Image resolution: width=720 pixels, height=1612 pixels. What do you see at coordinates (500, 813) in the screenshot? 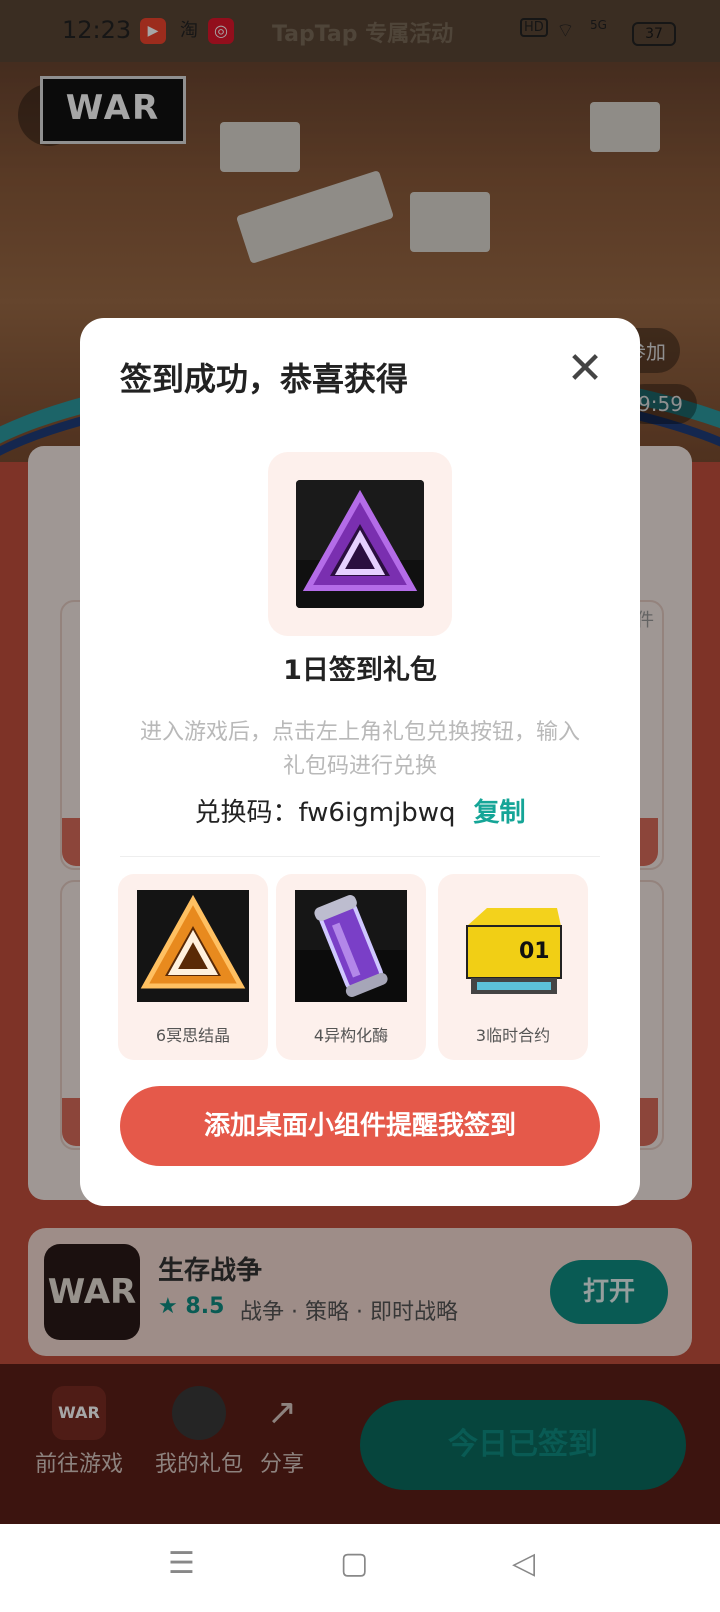
I see `copy-code-button: 复制` at bounding box center [500, 813].